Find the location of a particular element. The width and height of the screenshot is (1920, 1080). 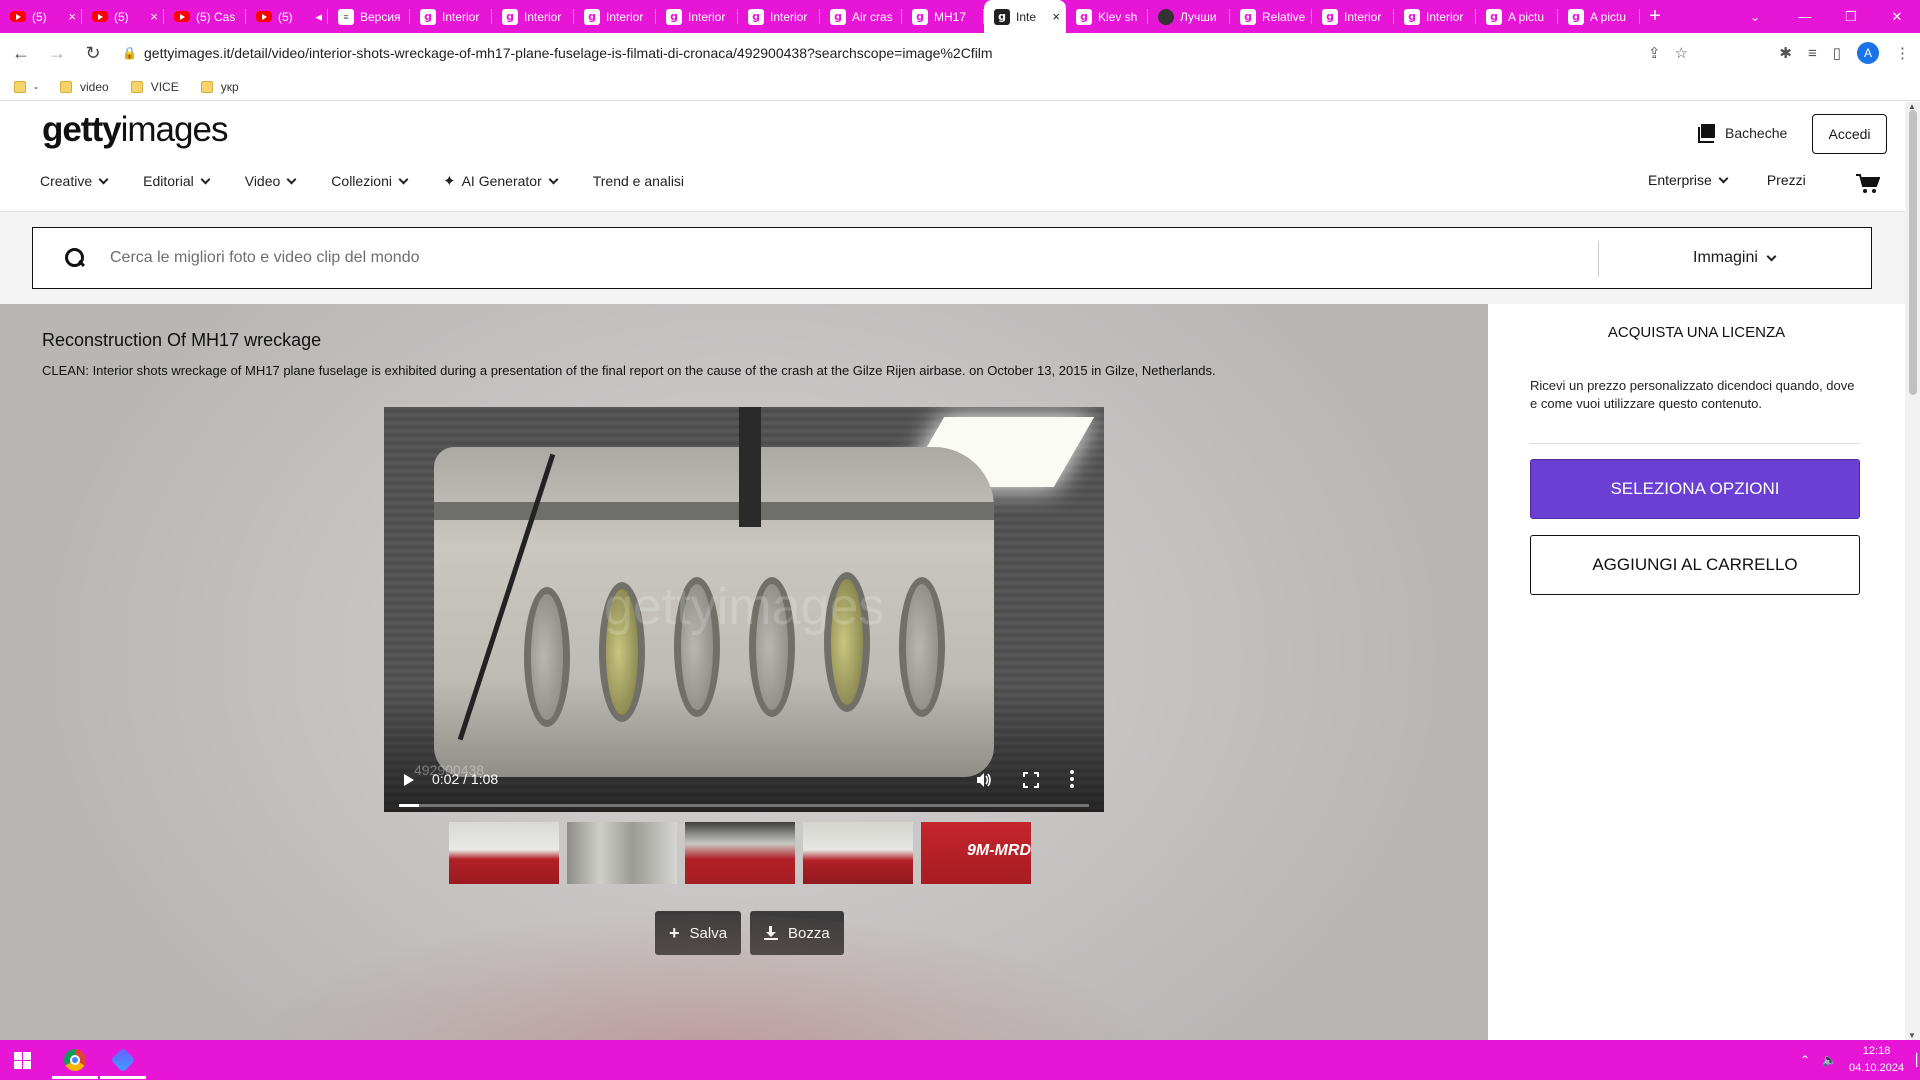

signin-button: Accedi is located at coordinates (1849, 134).